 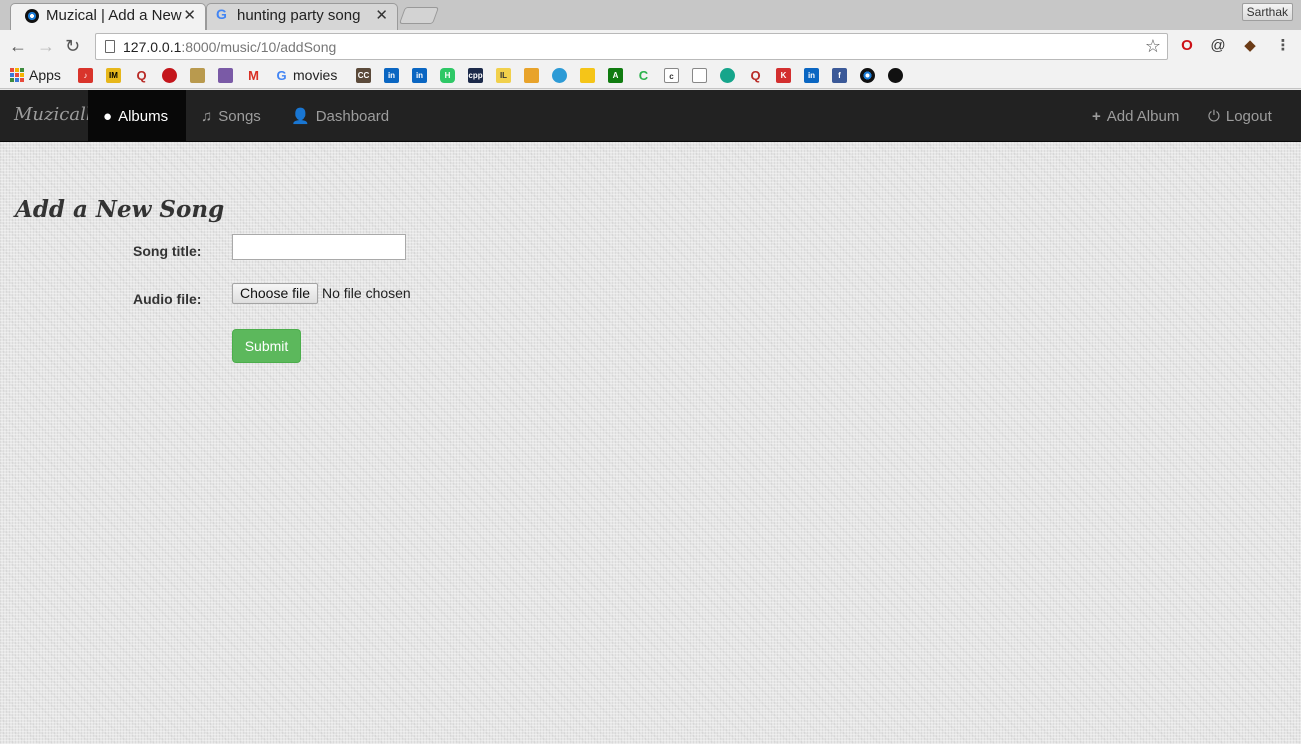 I want to click on bookmark-item: K, so click(x=783, y=75).